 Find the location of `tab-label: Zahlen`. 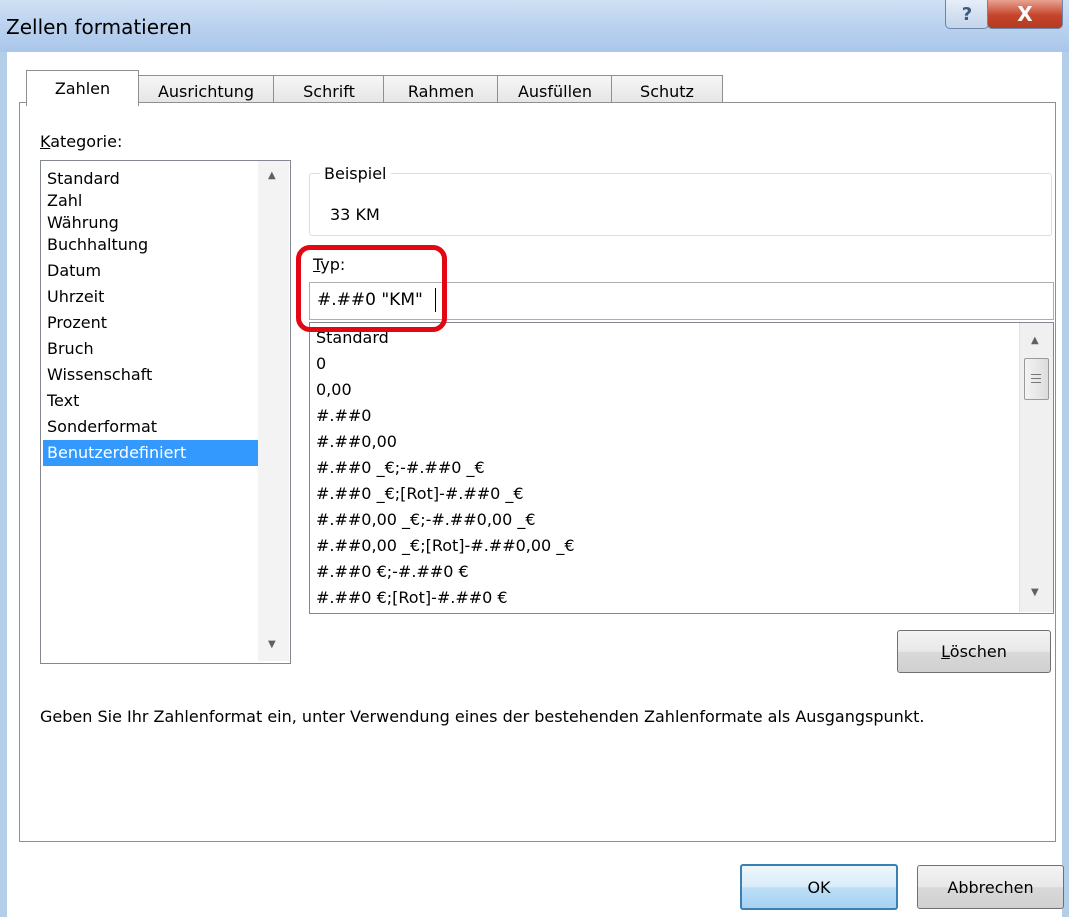

tab-label: Zahlen is located at coordinates (82, 88).